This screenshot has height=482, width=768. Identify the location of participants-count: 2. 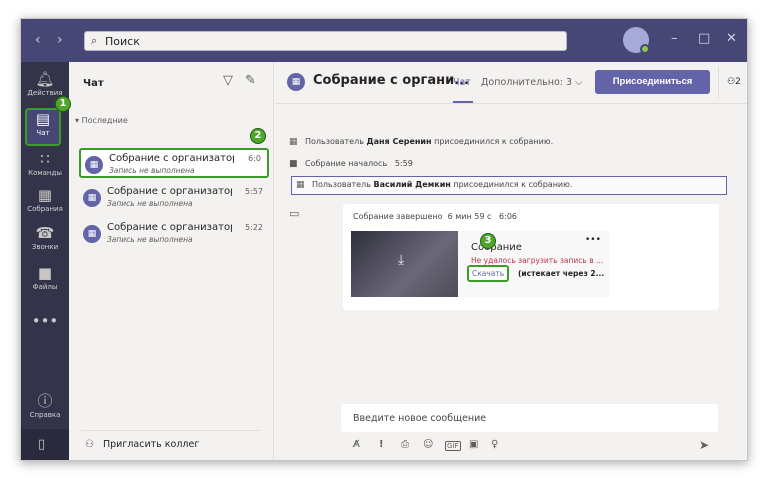
(738, 82).